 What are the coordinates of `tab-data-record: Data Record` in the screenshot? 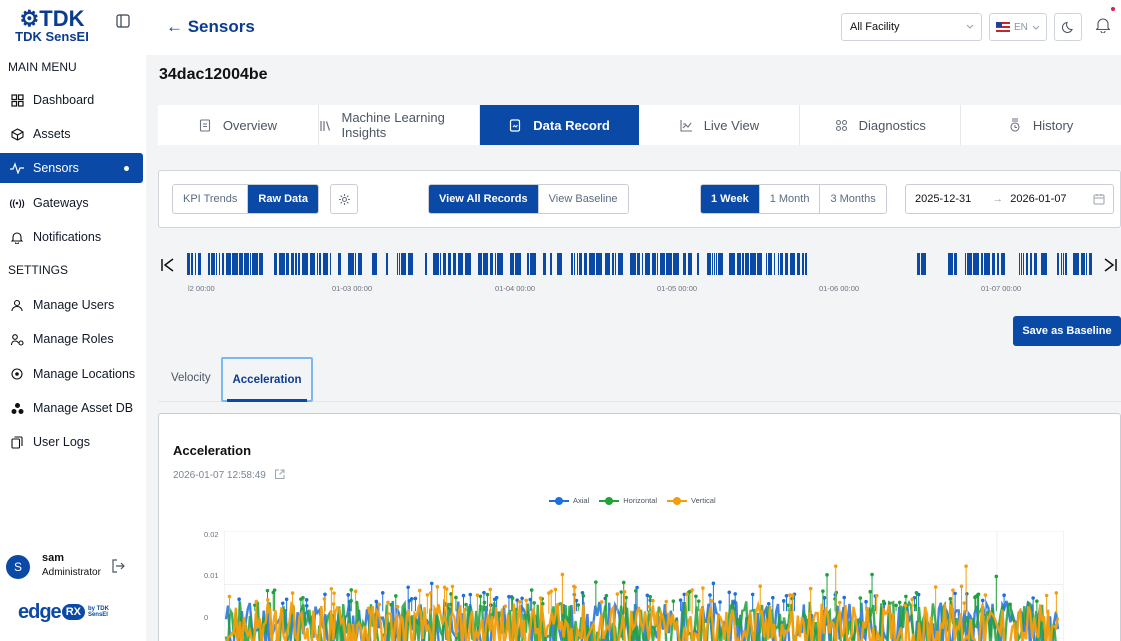 It's located at (559, 125).